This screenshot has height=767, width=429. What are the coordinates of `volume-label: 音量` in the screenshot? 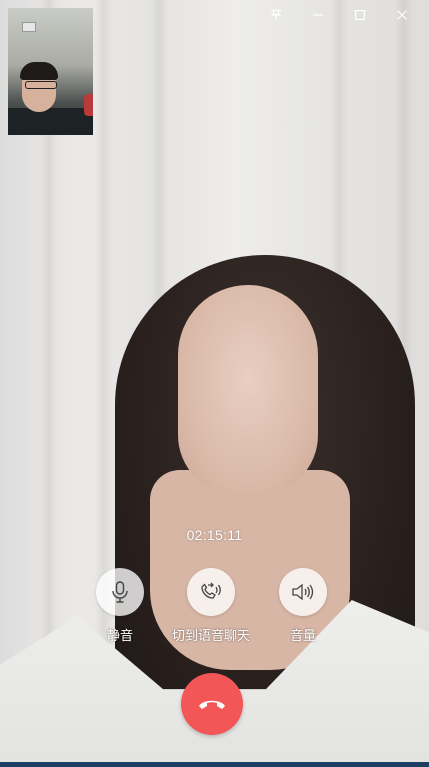 It's located at (302, 635).